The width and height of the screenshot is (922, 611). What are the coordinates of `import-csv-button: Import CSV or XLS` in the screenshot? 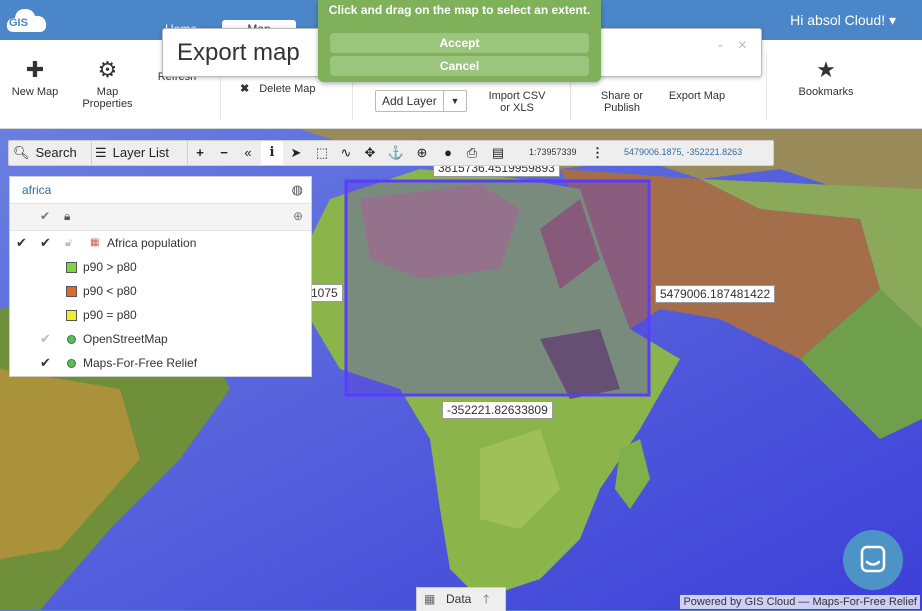 It's located at (517, 102).